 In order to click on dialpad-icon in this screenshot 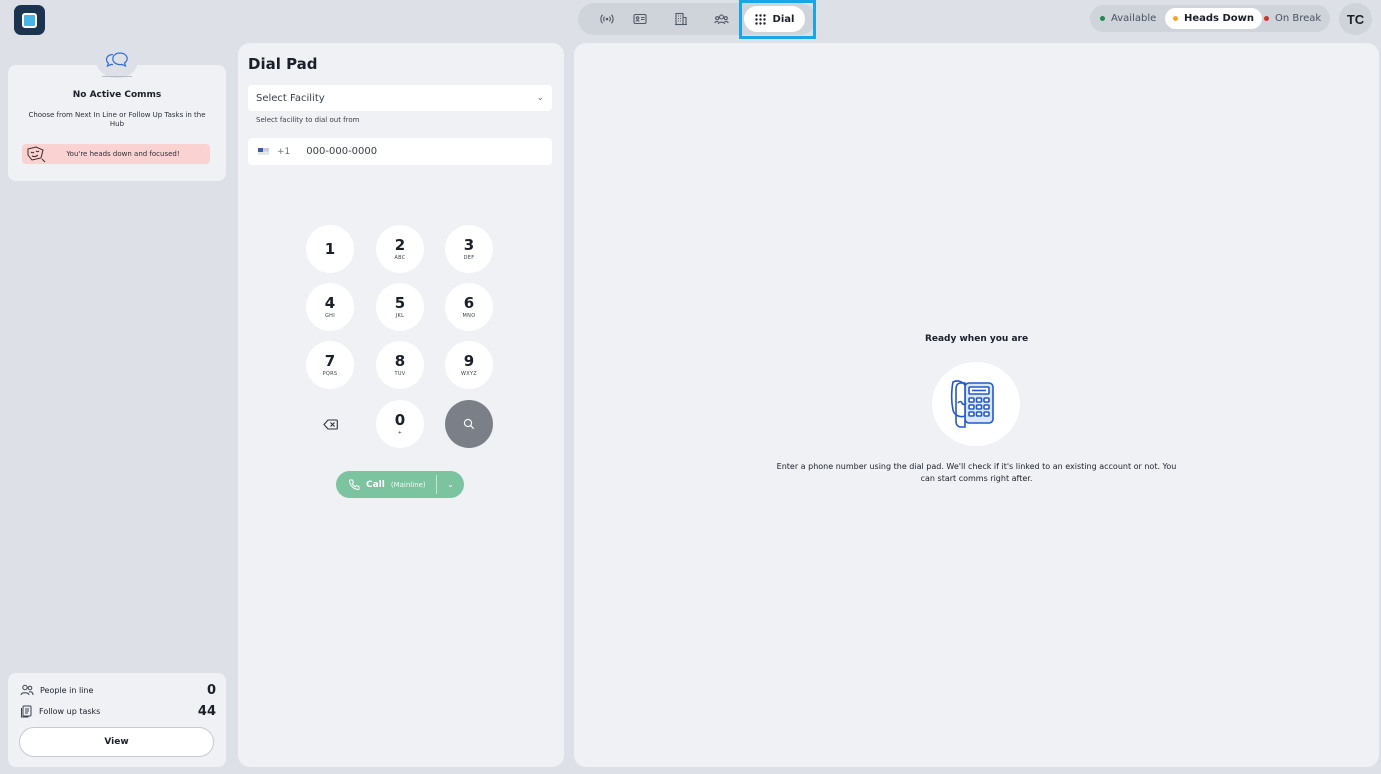, I will do `click(760, 19)`.